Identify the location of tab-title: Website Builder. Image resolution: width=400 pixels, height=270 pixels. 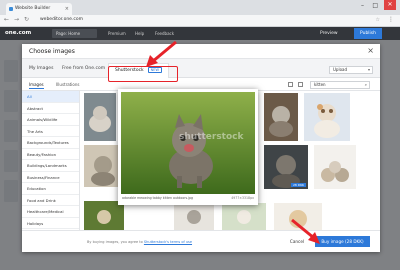
(33, 8).